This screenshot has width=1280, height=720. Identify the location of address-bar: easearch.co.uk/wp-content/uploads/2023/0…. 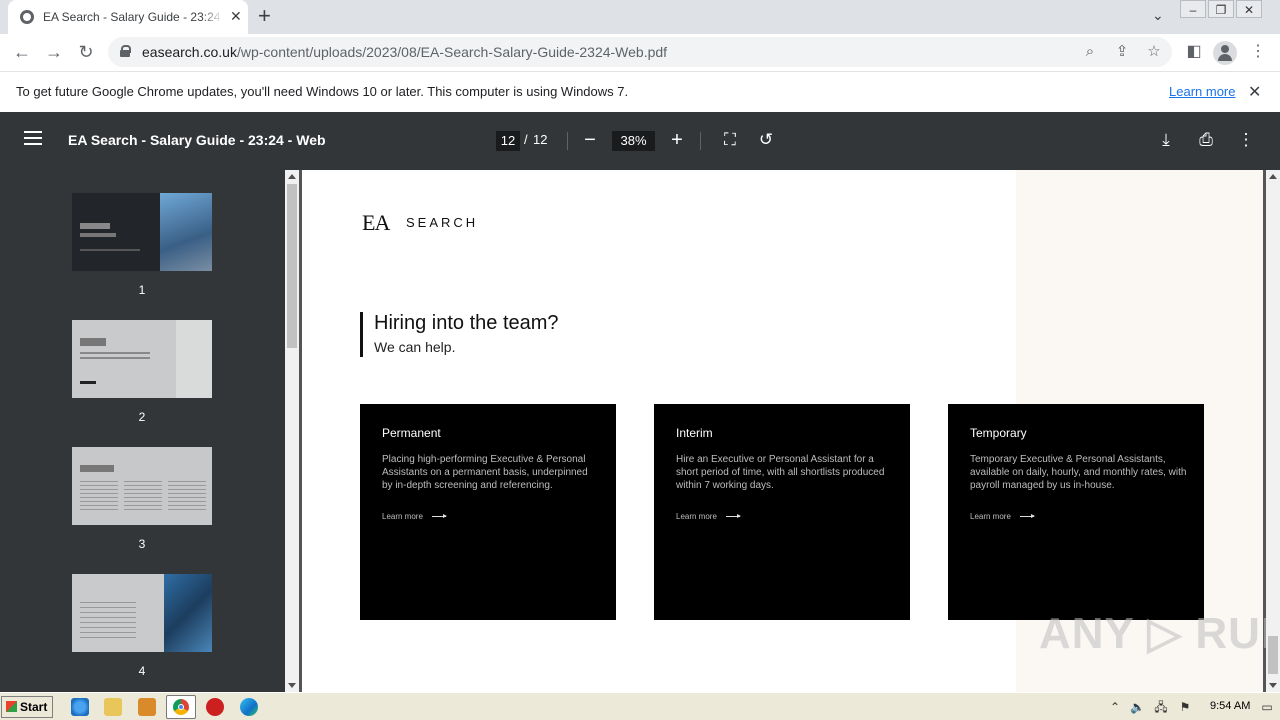
(640, 52).